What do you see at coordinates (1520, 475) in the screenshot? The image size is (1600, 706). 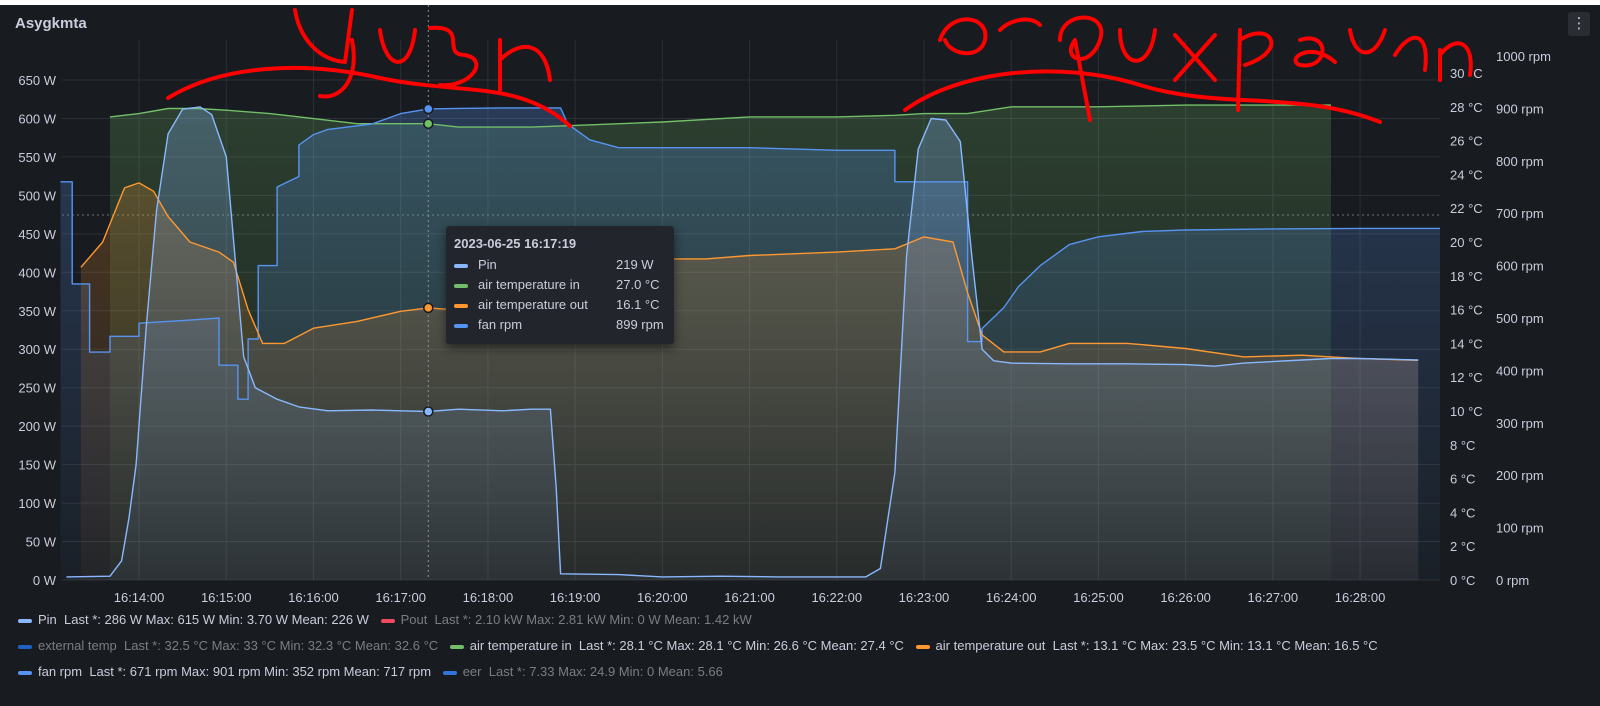 I see `y-axis-rpm-tick-label: 200 rpm` at bounding box center [1520, 475].